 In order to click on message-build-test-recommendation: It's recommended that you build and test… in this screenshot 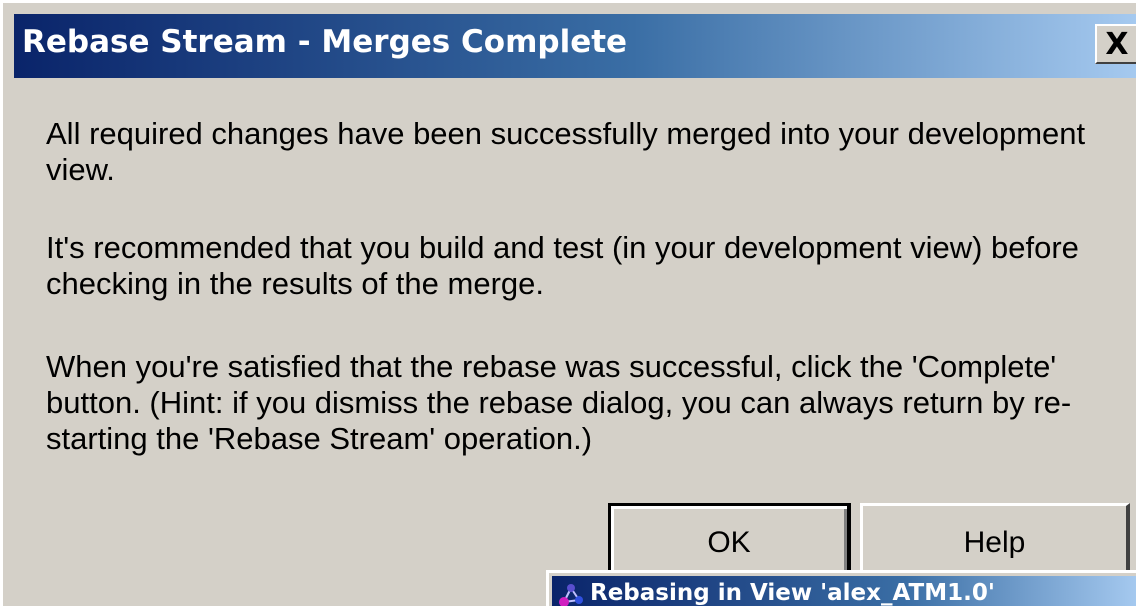, I will do `click(562, 265)`.